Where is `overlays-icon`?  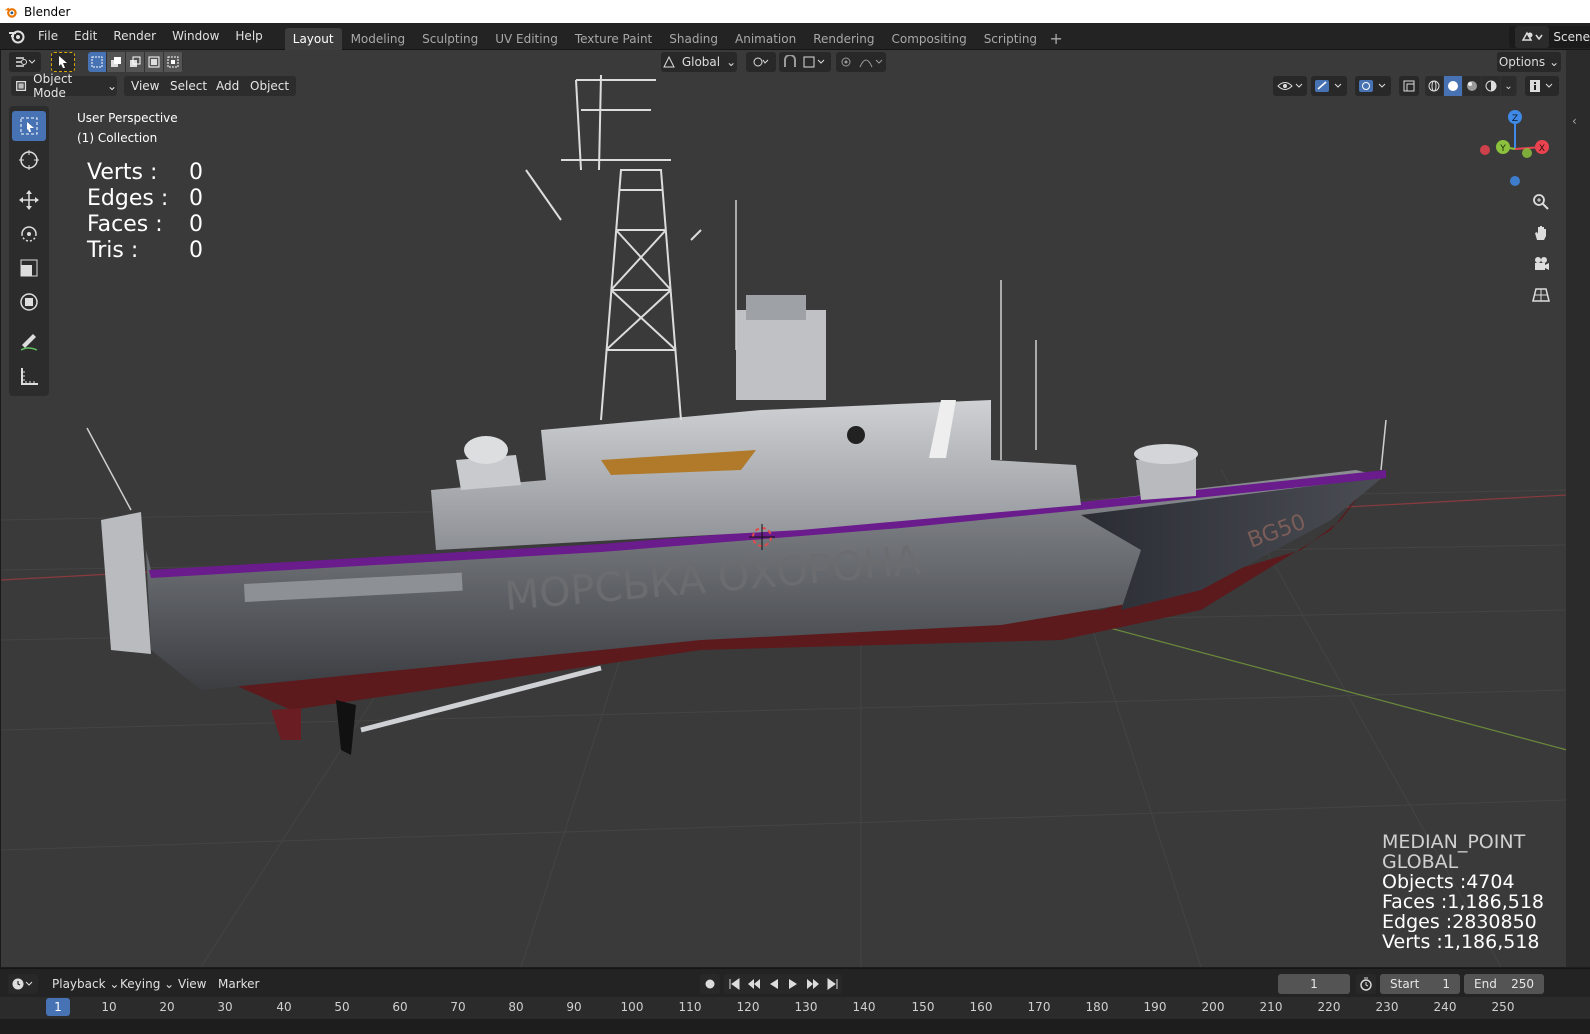
overlays-icon is located at coordinates (1372, 86).